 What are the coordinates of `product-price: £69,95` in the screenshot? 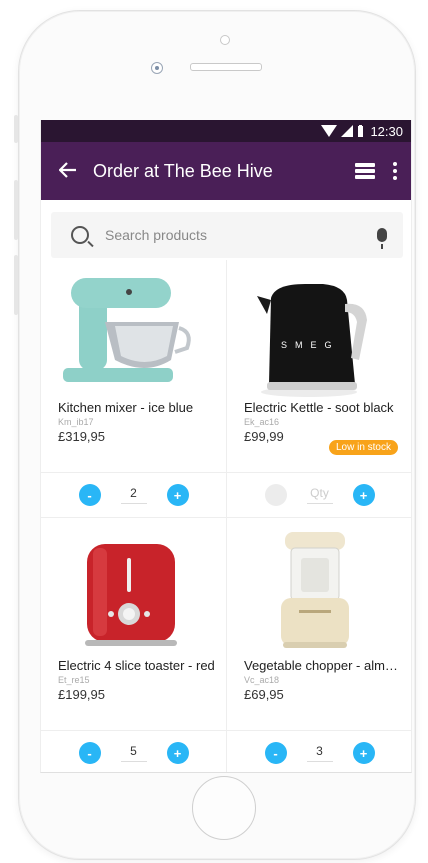 It's located at (264, 694).